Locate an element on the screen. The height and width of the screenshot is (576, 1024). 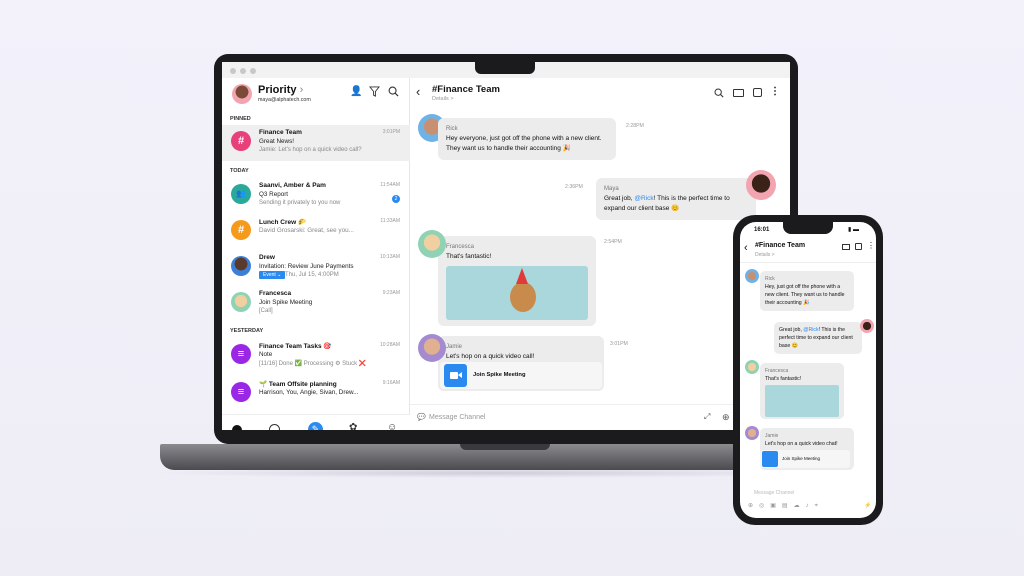
conversation-subject: Q3 Report is located at coordinates (274, 194).